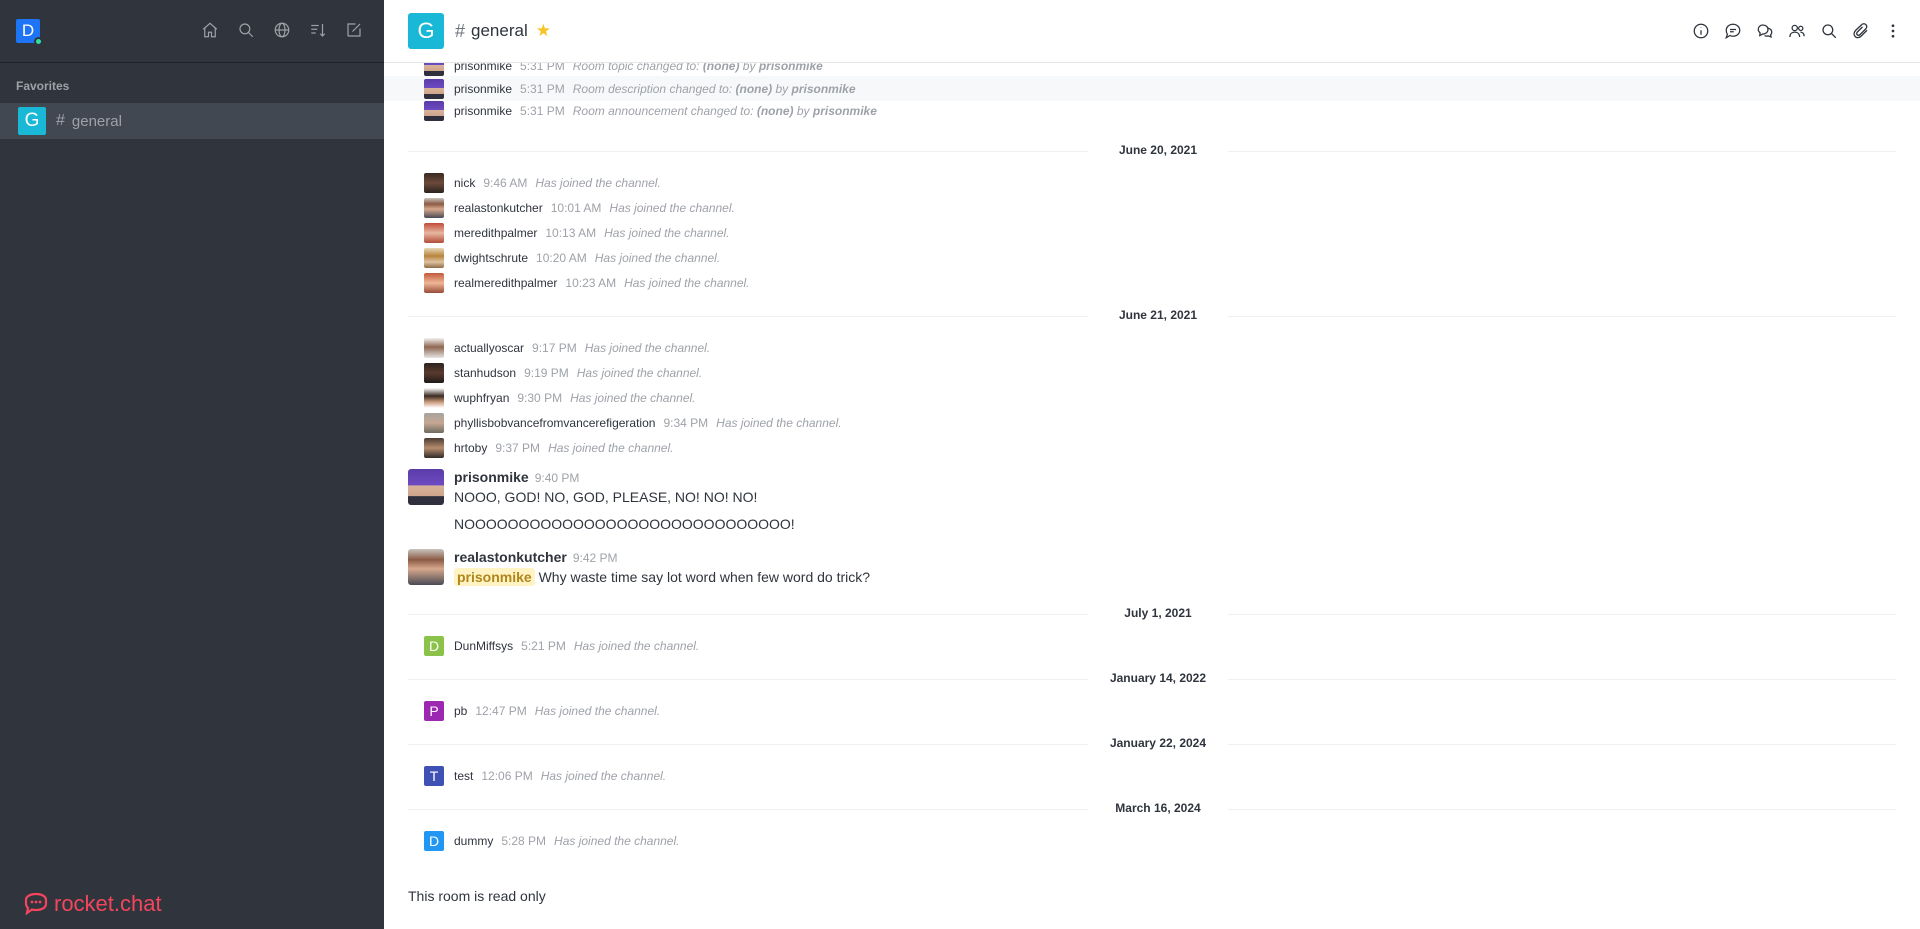  I want to click on user-mention: prisonmike, so click(494, 577).